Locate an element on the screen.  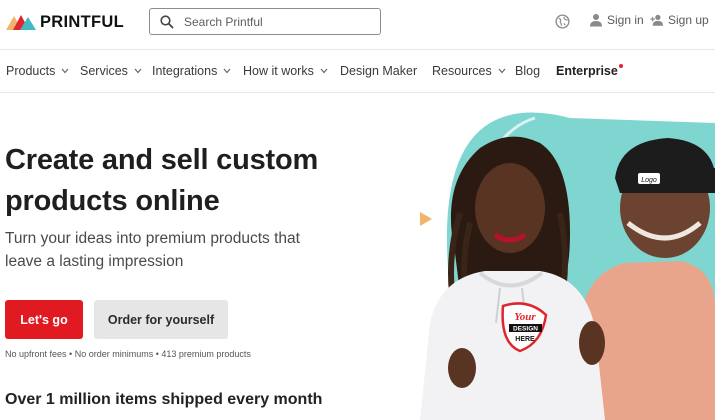
nav-item-how-it-works: How it works is located at coordinates (285, 71).